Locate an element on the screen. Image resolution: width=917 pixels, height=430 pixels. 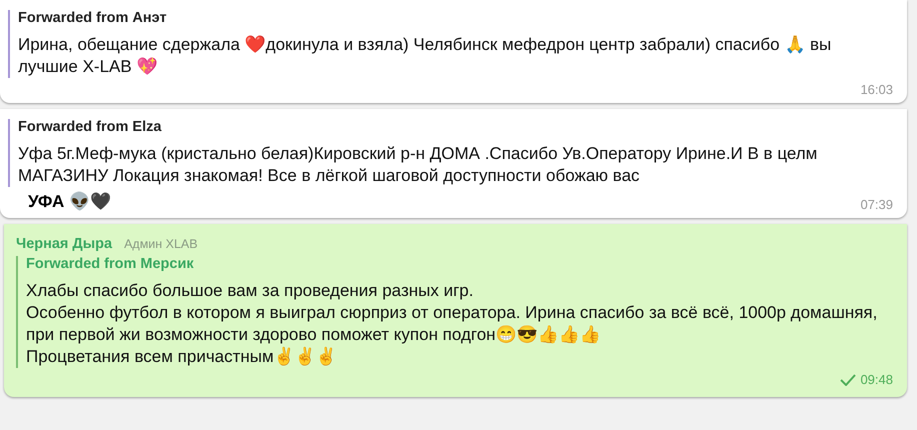
message-text: Ирина, обещание сдержала ❤докинула и взяла) Челябинск мефедрон центр забрали) спасибо 🙏 вы лучшие X-LAB 💖 is located at coordinates (425, 56).